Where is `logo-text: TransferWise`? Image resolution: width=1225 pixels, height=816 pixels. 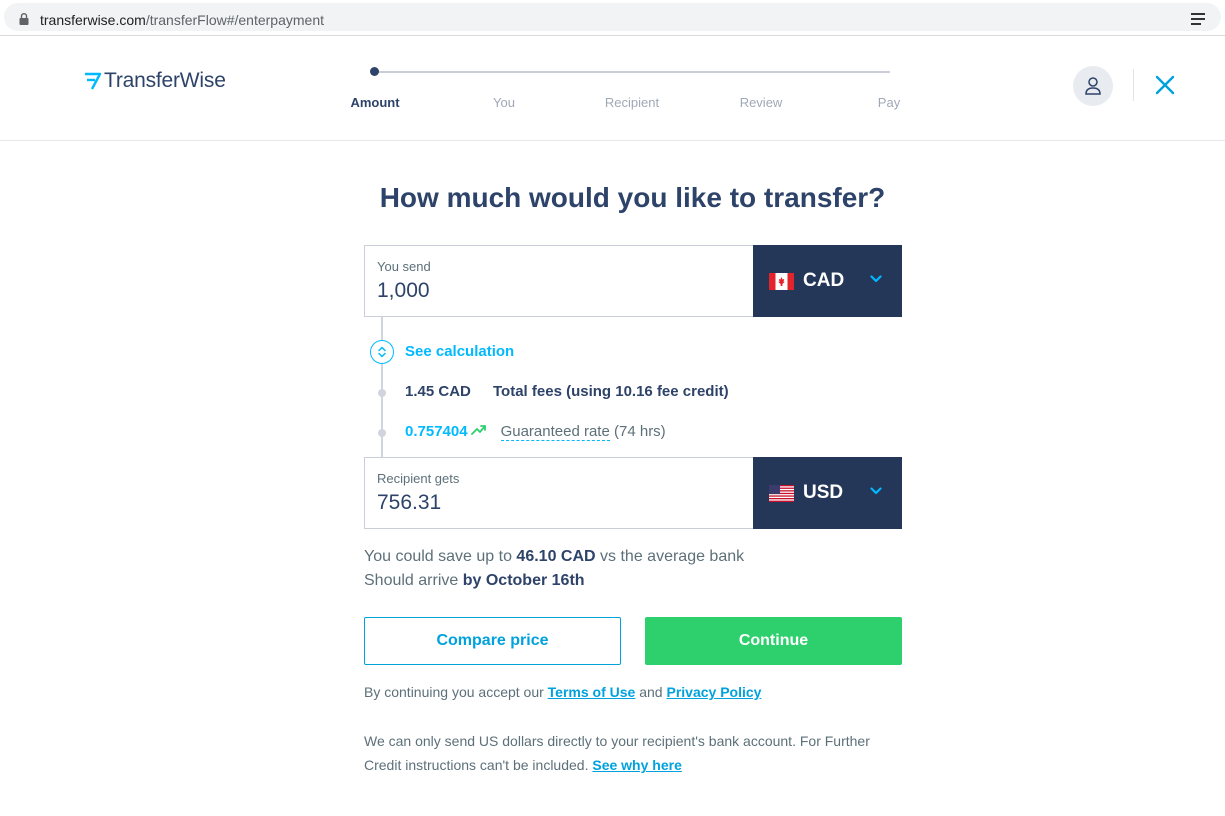
logo-text: TransferWise is located at coordinates (165, 80).